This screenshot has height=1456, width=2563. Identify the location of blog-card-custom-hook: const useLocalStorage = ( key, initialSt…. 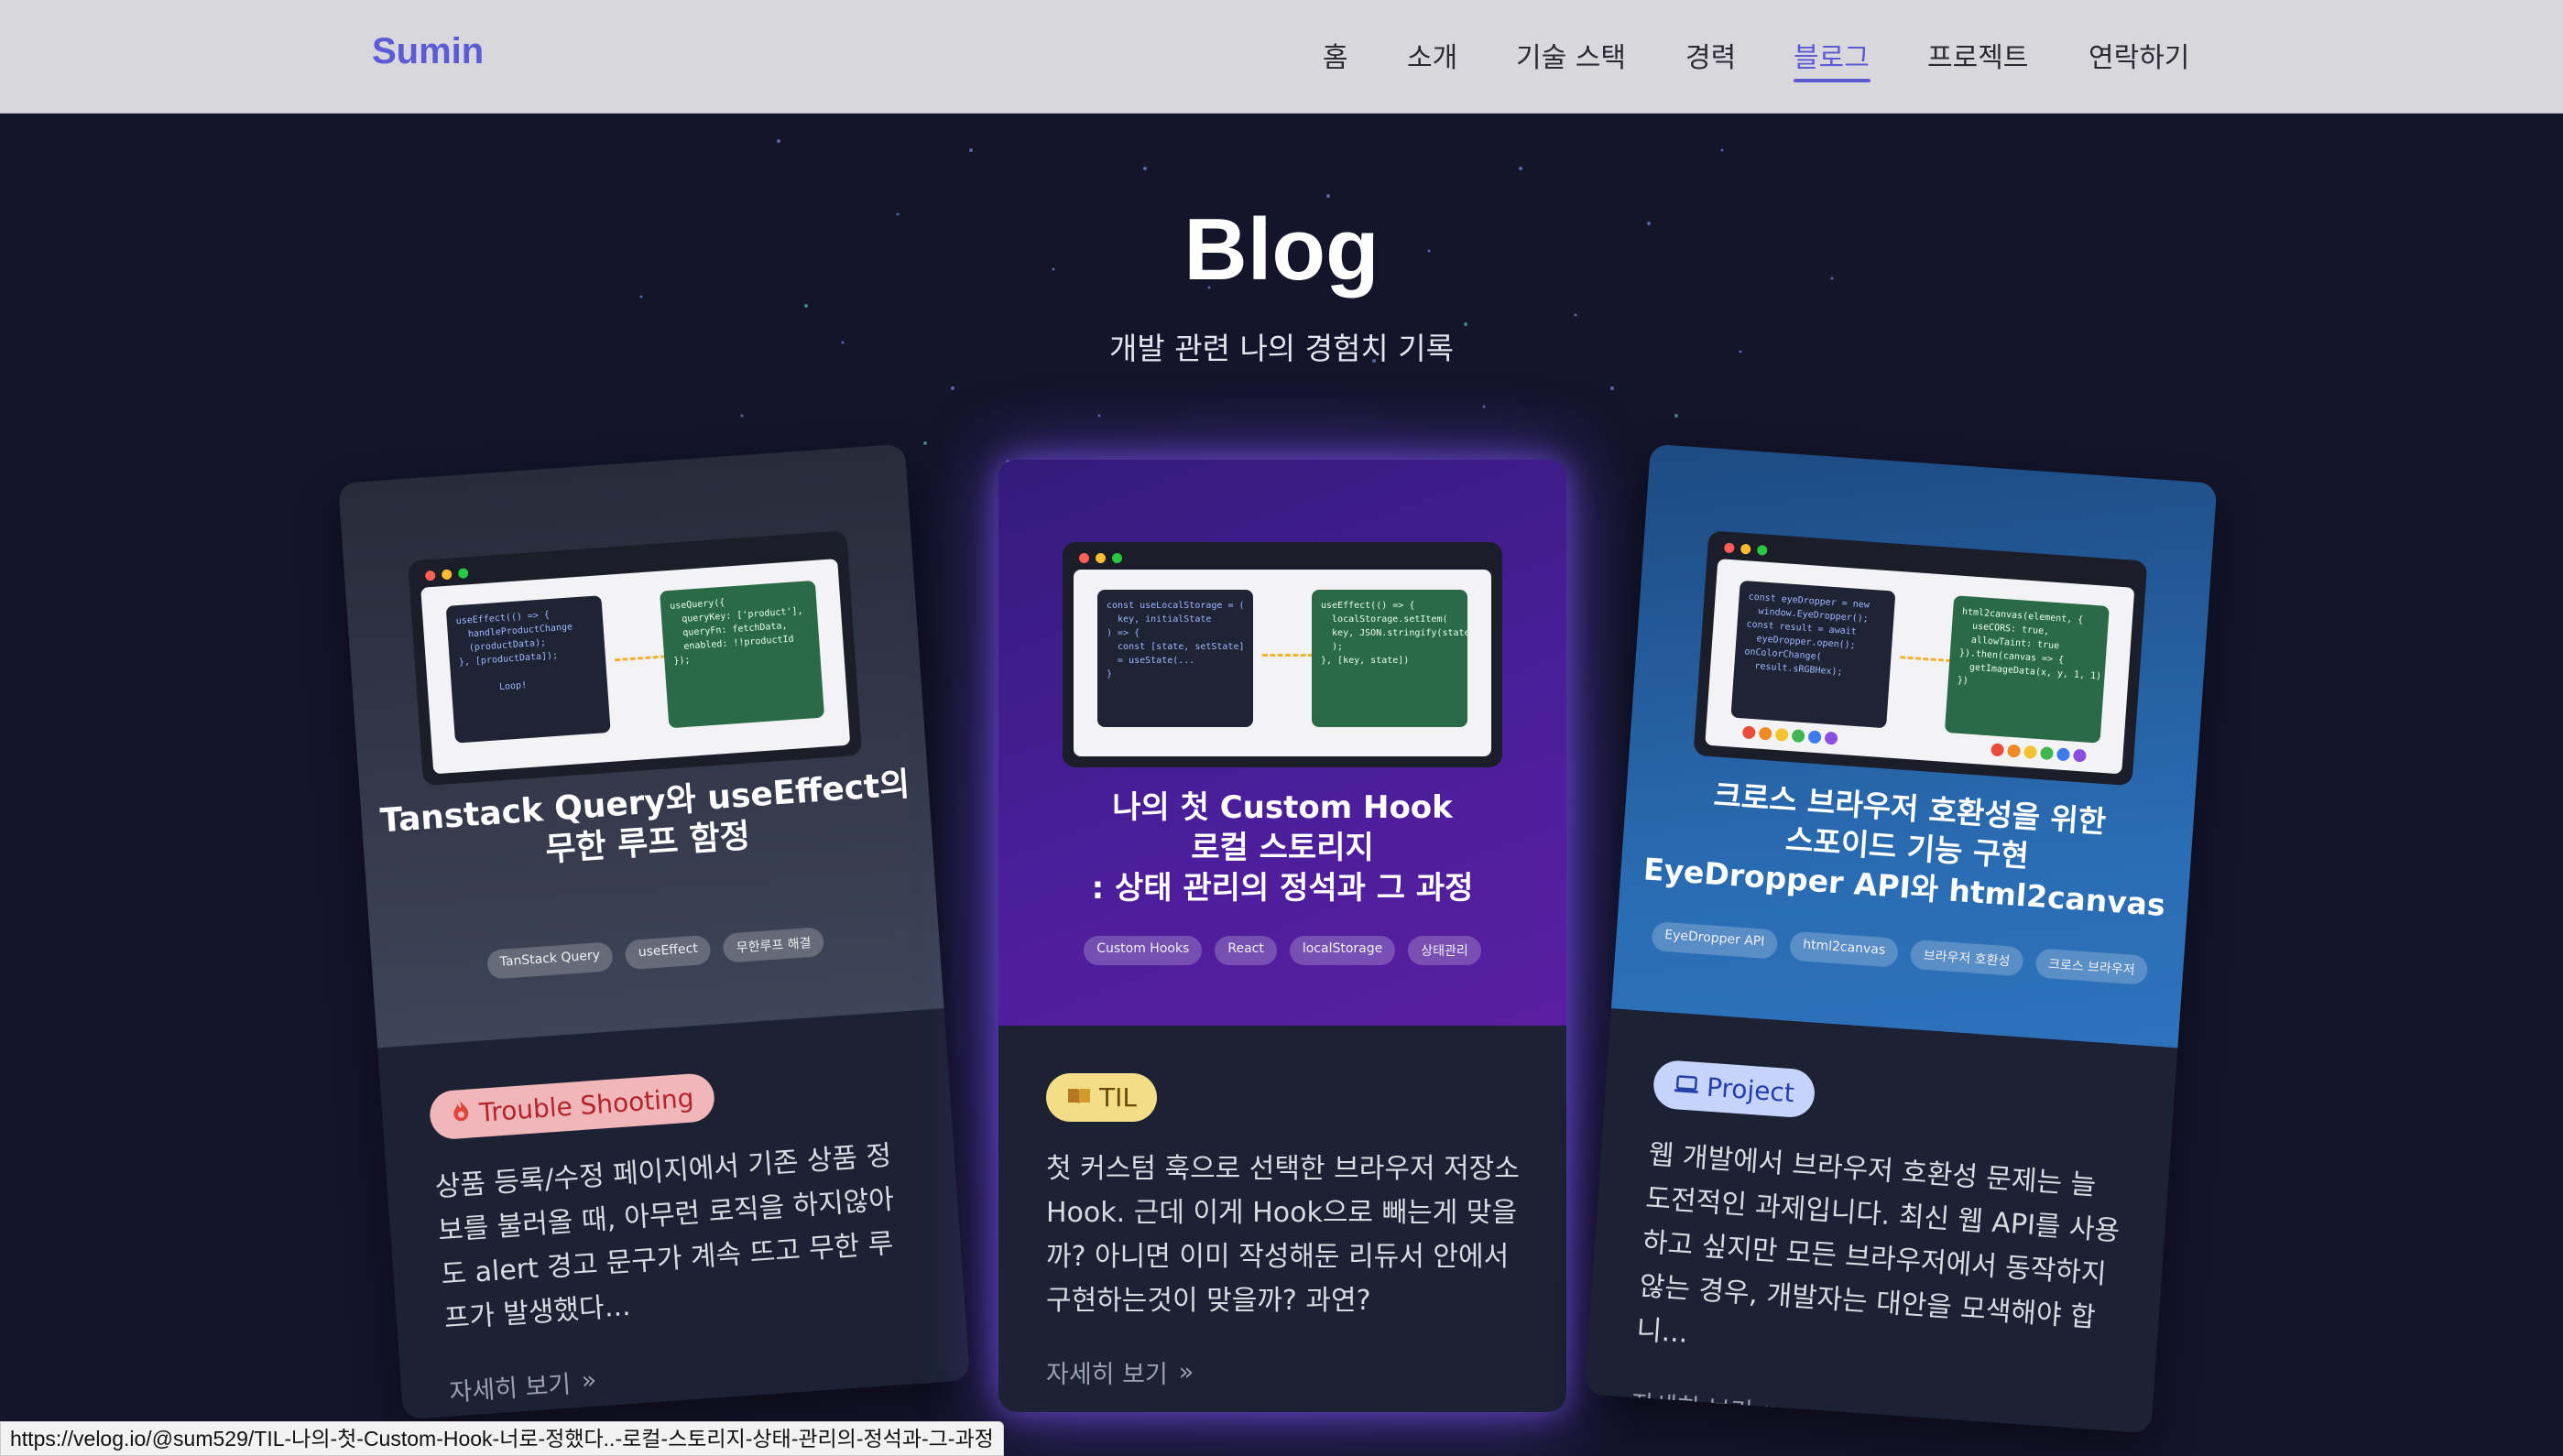
(1282, 936).